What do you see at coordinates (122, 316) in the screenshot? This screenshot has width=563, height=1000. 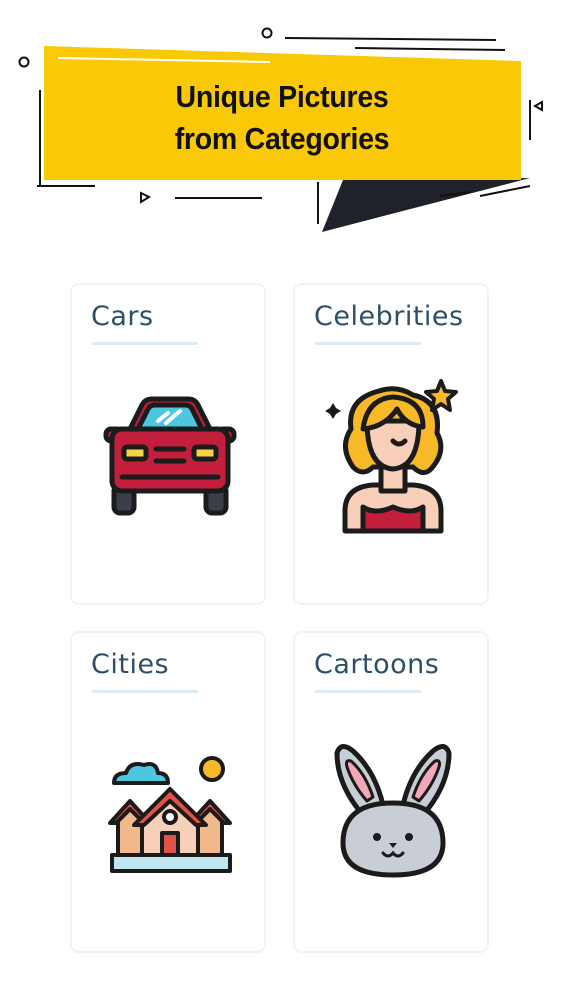 I see `category-title: Cars` at bounding box center [122, 316].